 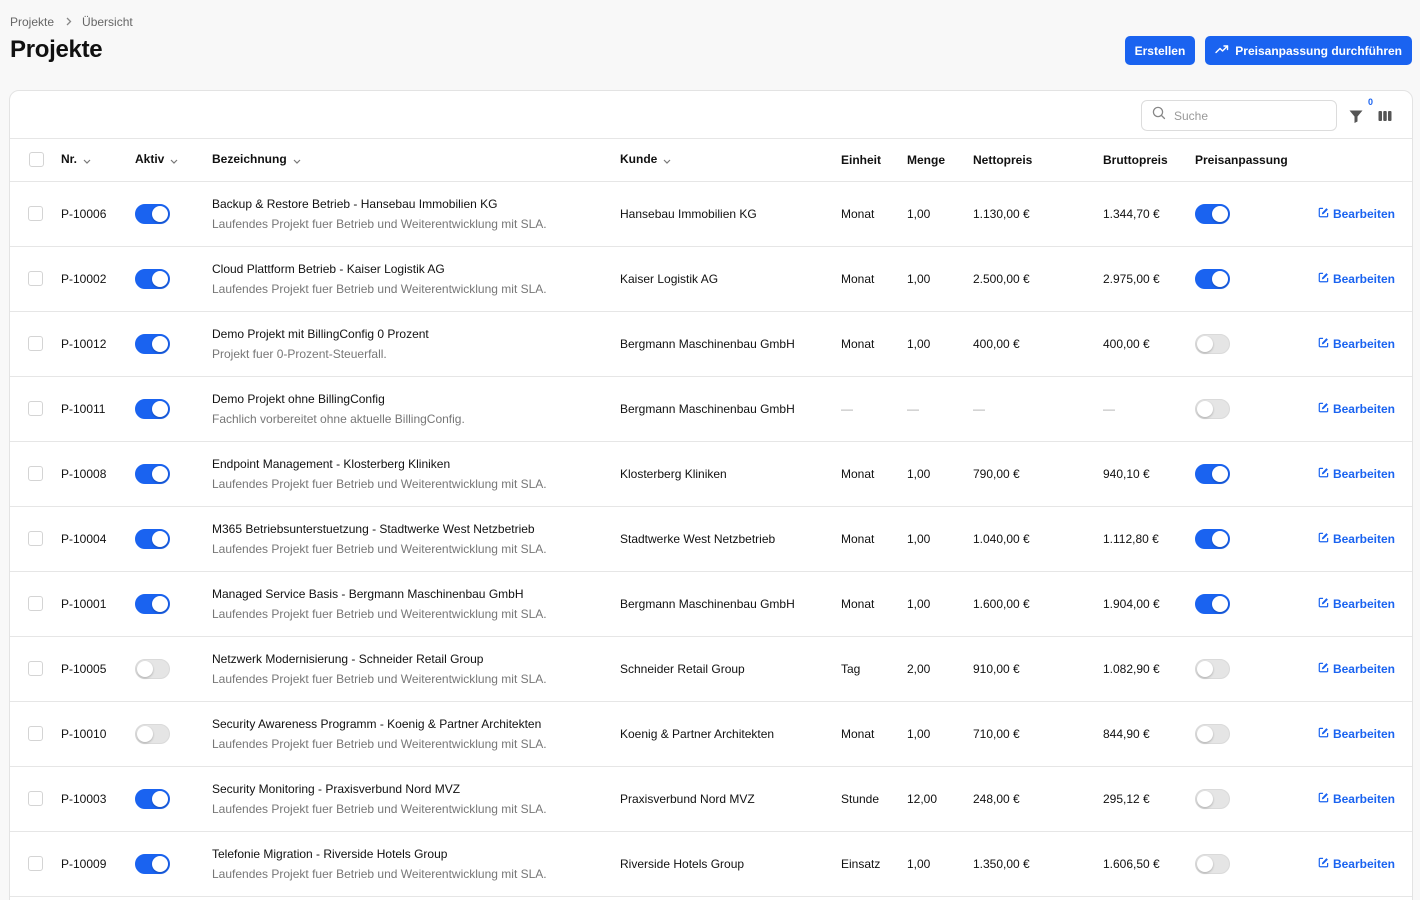 I want to click on chevron-right-icon, so click(x=69, y=21).